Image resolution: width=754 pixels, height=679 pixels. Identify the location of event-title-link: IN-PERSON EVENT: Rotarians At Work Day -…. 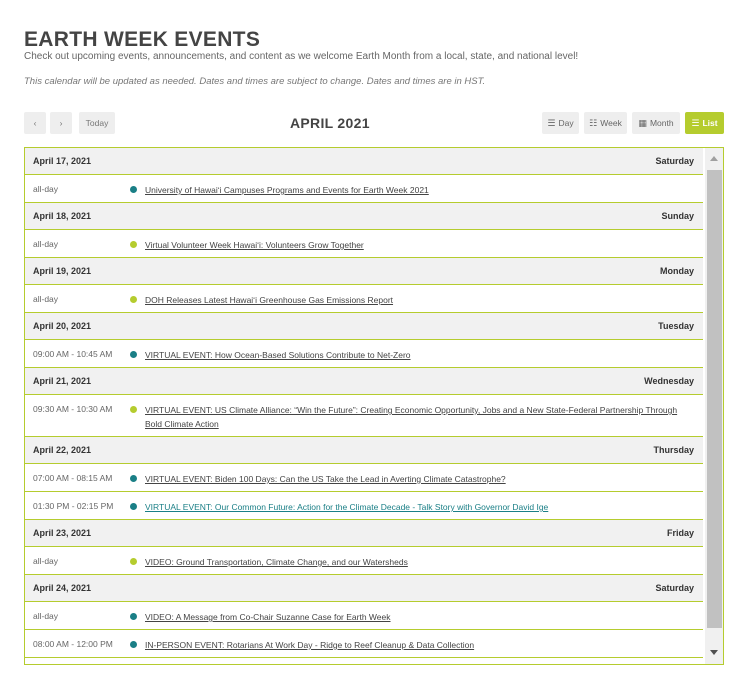
(424, 645).